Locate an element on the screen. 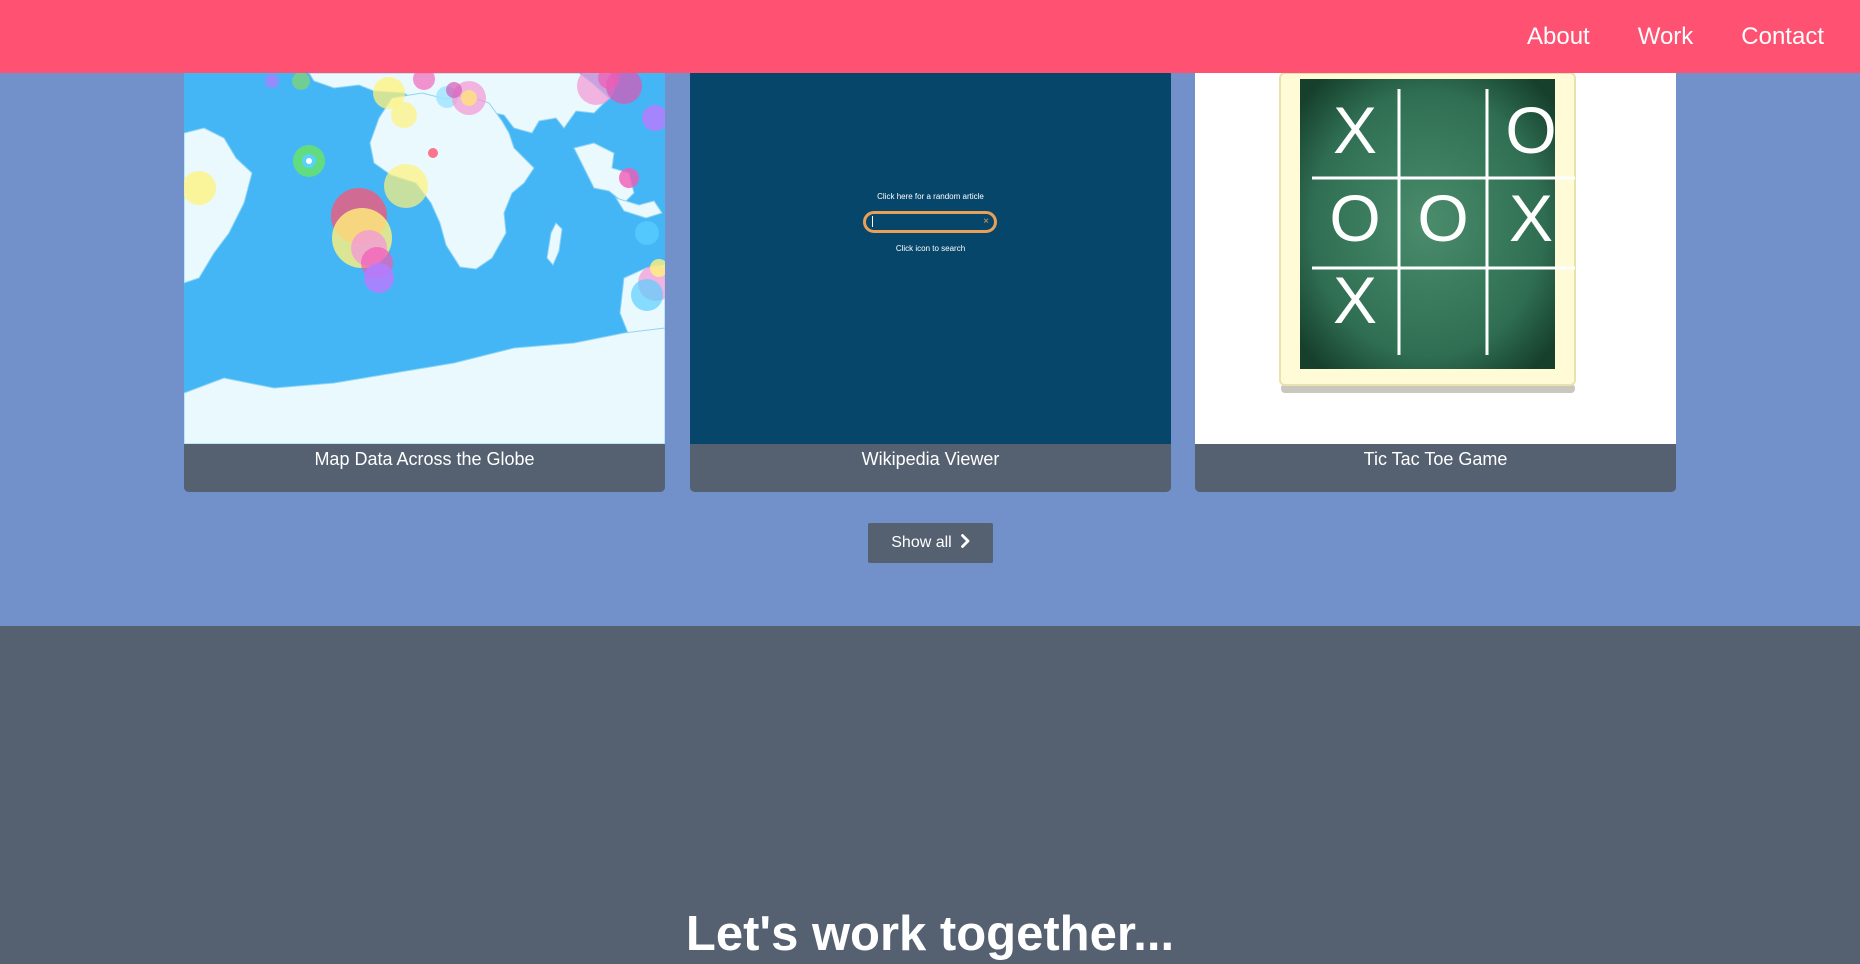 This screenshot has height=964, width=1860. world-map-thumbnail is located at coordinates (424, 258).